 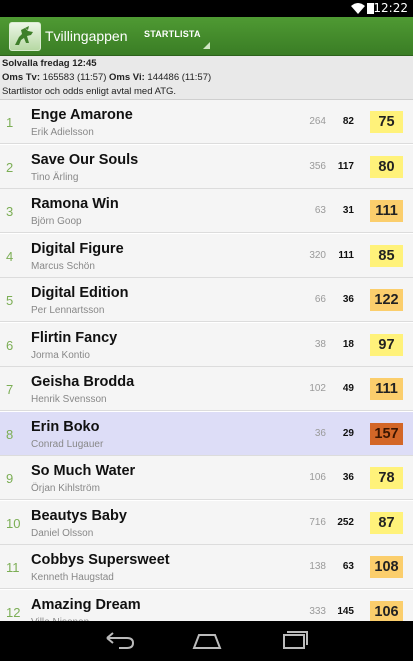 What do you see at coordinates (206, 300) in the screenshot?
I see `list-item: 5 Digital Edition Per Lennartsson 66 36 122` at bounding box center [206, 300].